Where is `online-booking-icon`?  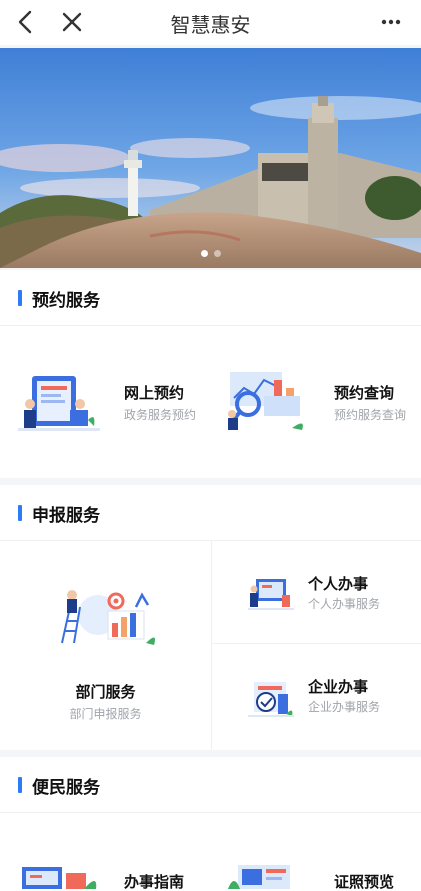 online-booking-icon is located at coordinates (59, 403).